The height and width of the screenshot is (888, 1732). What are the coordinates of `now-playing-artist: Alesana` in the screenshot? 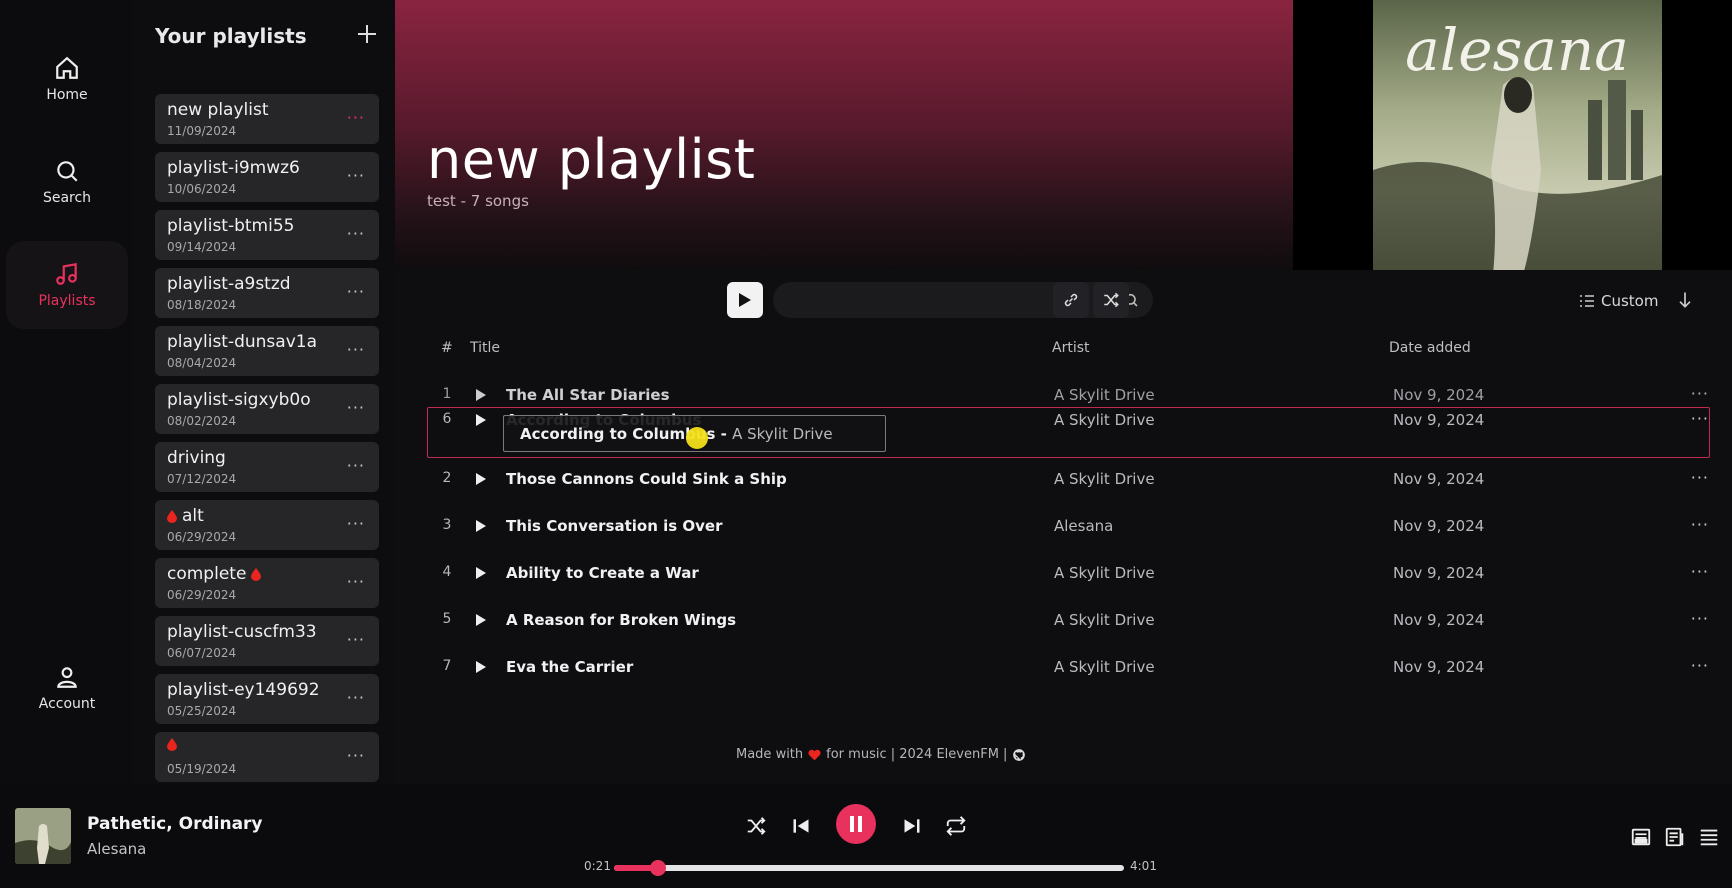 It's located at (116, 849).